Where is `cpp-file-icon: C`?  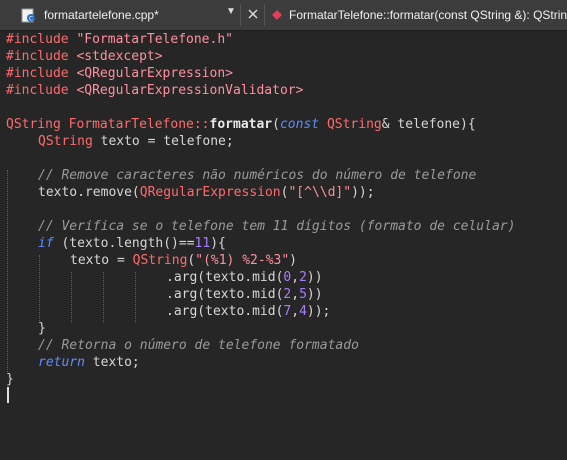 cpp-file-icon: C is located at coordinates (28, 15).